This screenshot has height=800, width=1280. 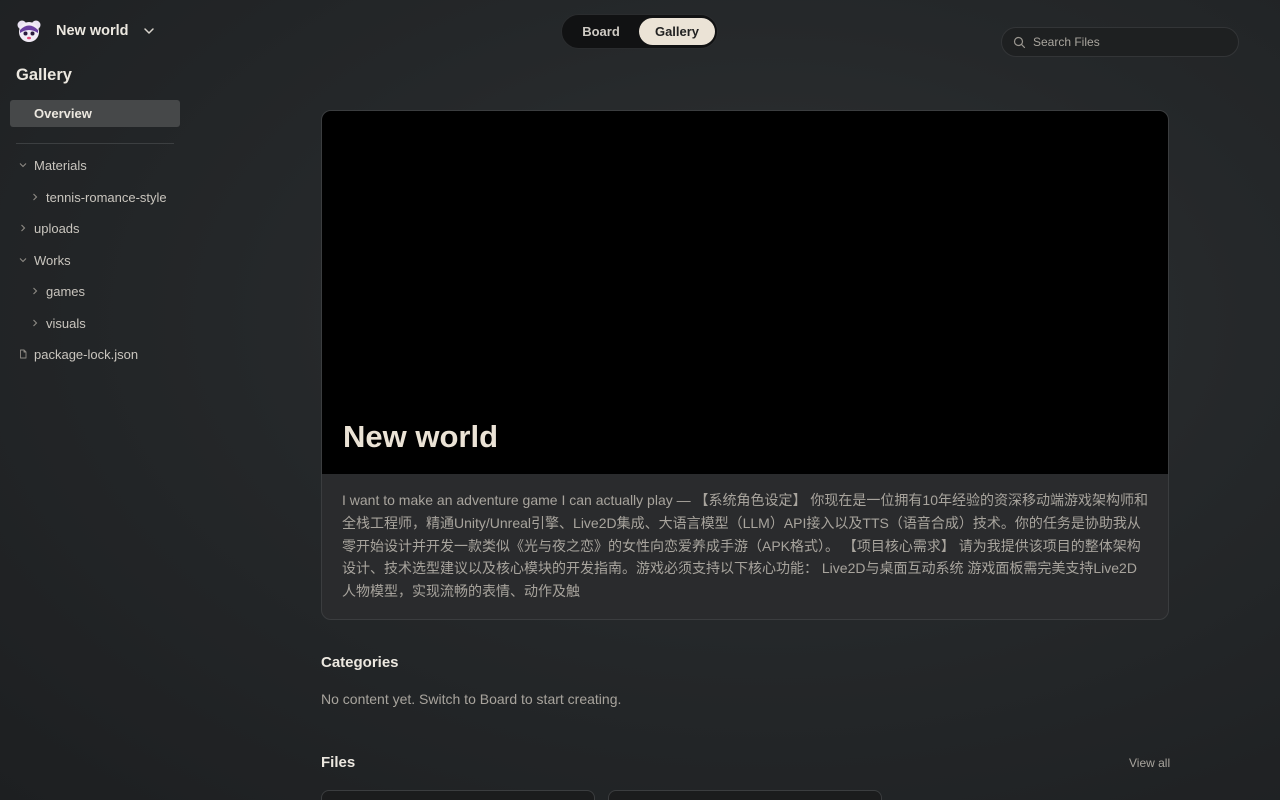 I want to click on tree-item-games: games, so click(x=57, y=291).